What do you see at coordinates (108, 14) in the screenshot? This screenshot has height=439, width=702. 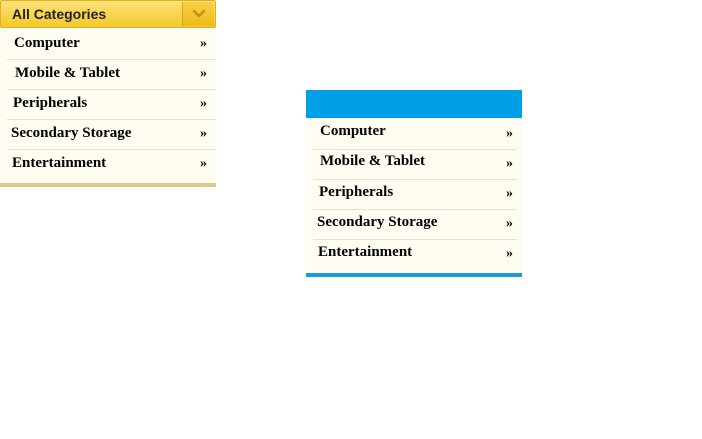 I see `category-dropdown-header: All Categories` at bounding box center [108, 14].